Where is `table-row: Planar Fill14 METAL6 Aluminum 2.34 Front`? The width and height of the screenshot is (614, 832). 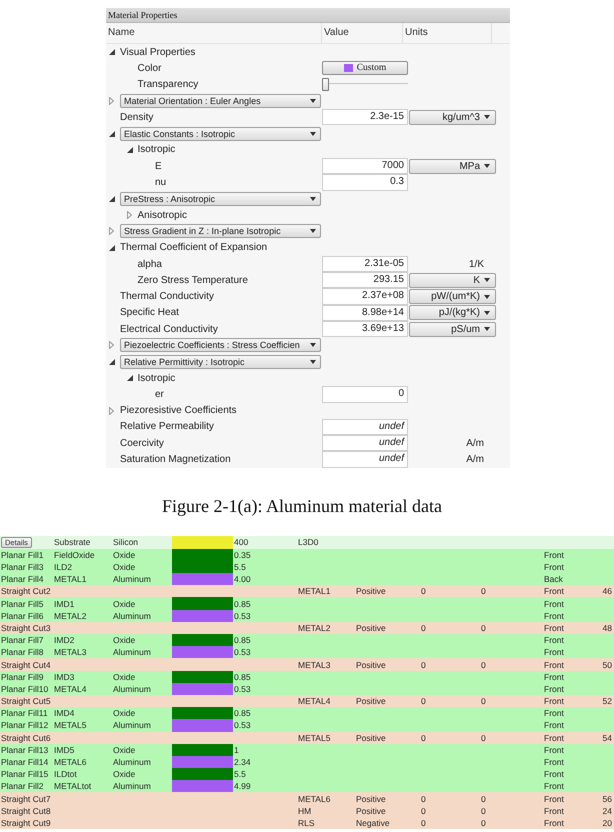 table-row: Planar Fill14 METAL6 Aluminum 2.34 Front is located at coordinates (307, 762).